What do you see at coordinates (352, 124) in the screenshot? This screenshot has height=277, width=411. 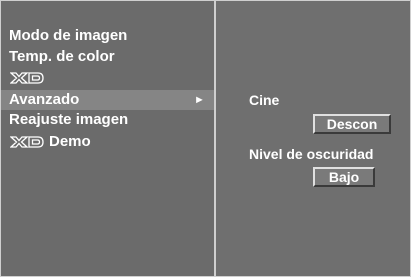 I see `cinema-value-box: Descon` at bounding box center [352, 124].